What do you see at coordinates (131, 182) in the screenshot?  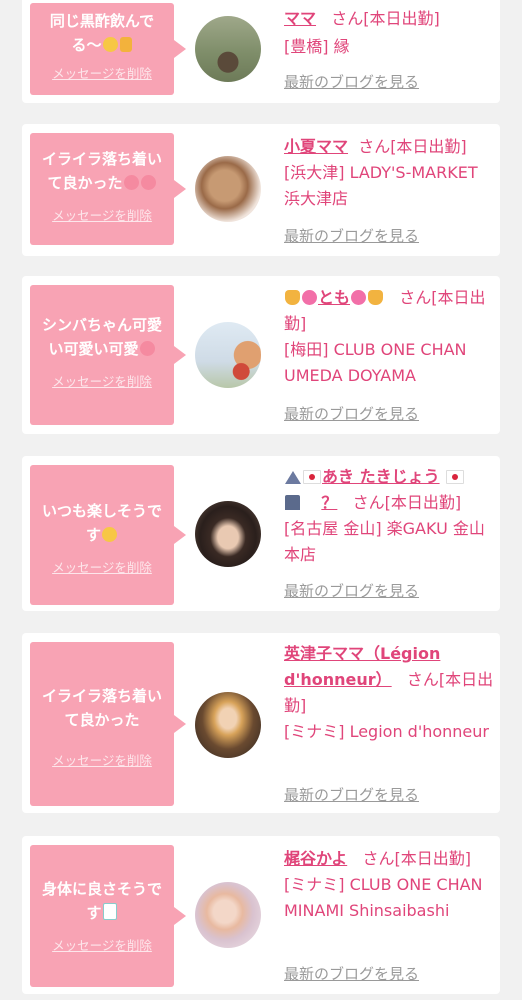 I see `smiling-hearts-icon` at bounding box center [131, 182].